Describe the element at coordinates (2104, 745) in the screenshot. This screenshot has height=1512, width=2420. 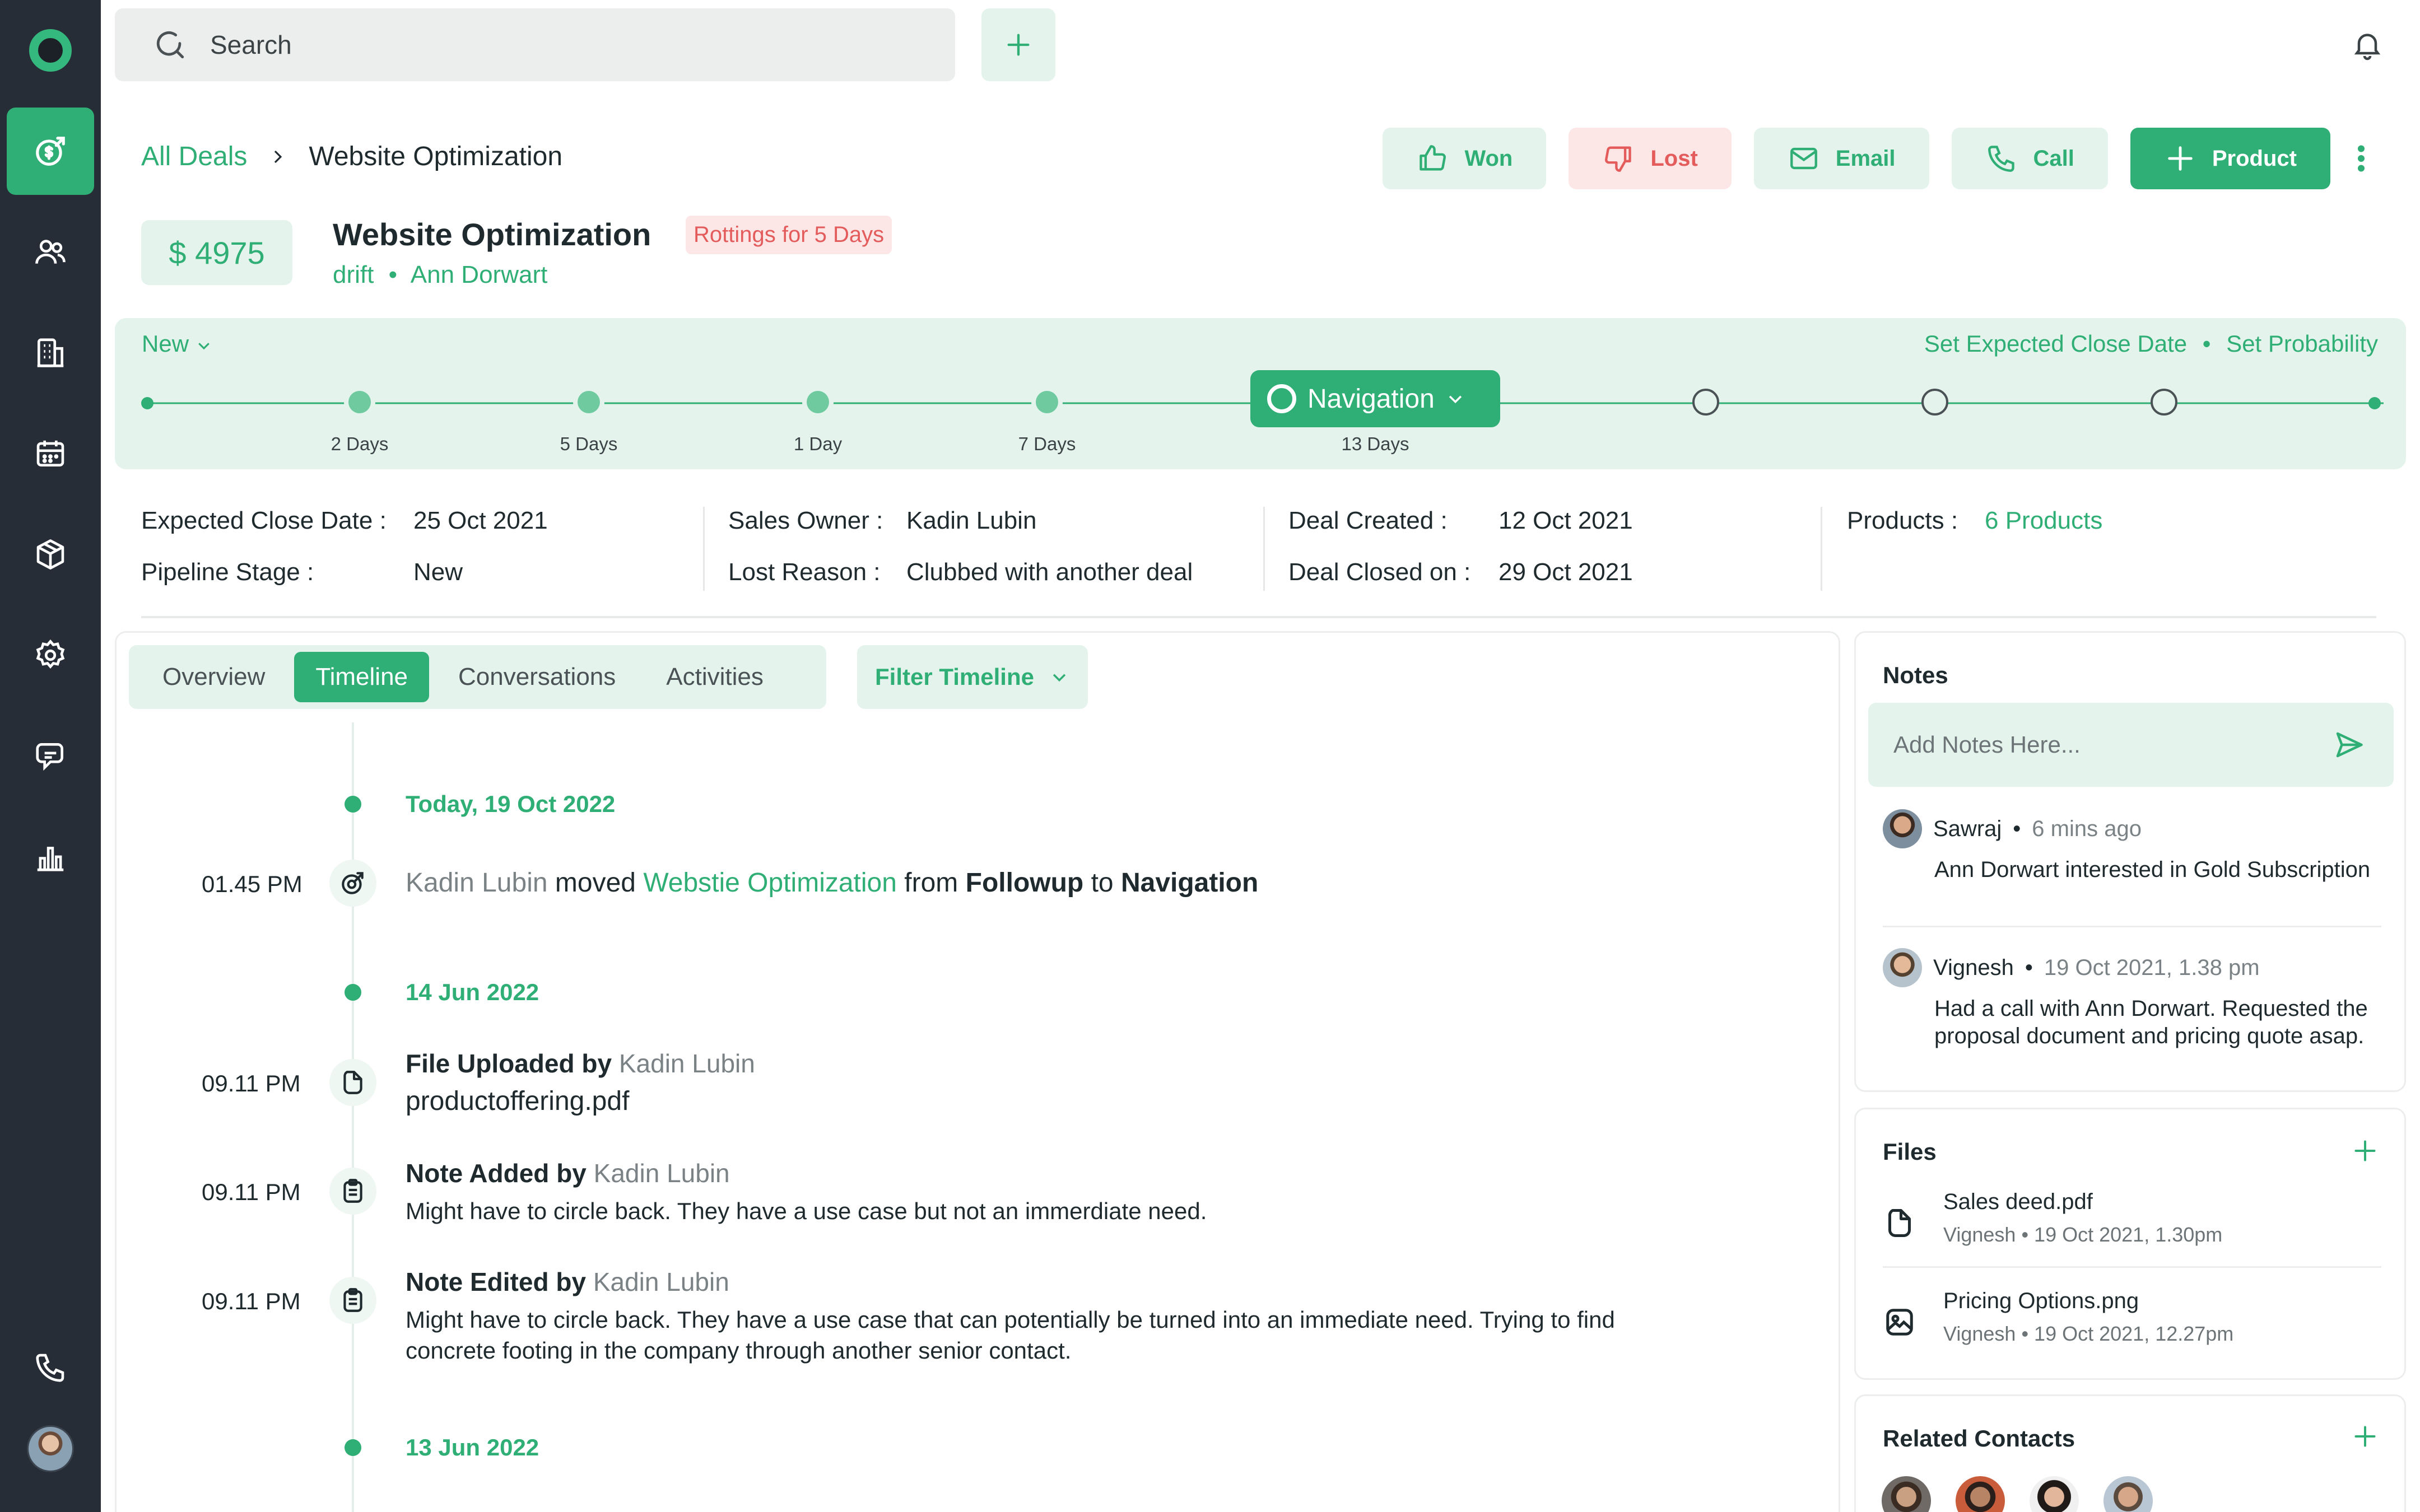
I see `notes-input` at that location.